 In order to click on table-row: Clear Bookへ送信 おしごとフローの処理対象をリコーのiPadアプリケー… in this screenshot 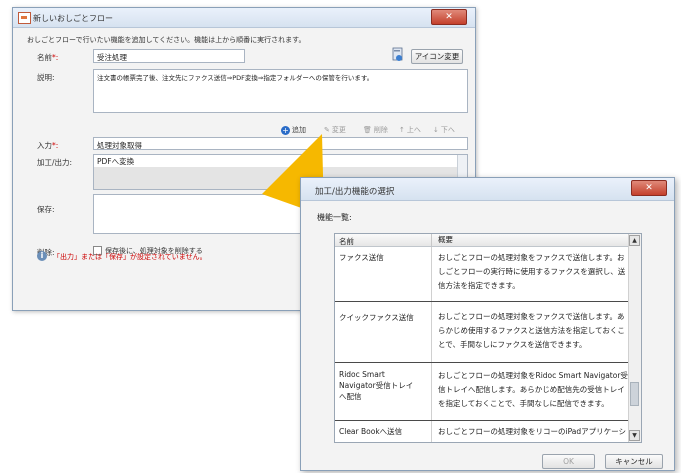, I will do `click(482, 431)`.